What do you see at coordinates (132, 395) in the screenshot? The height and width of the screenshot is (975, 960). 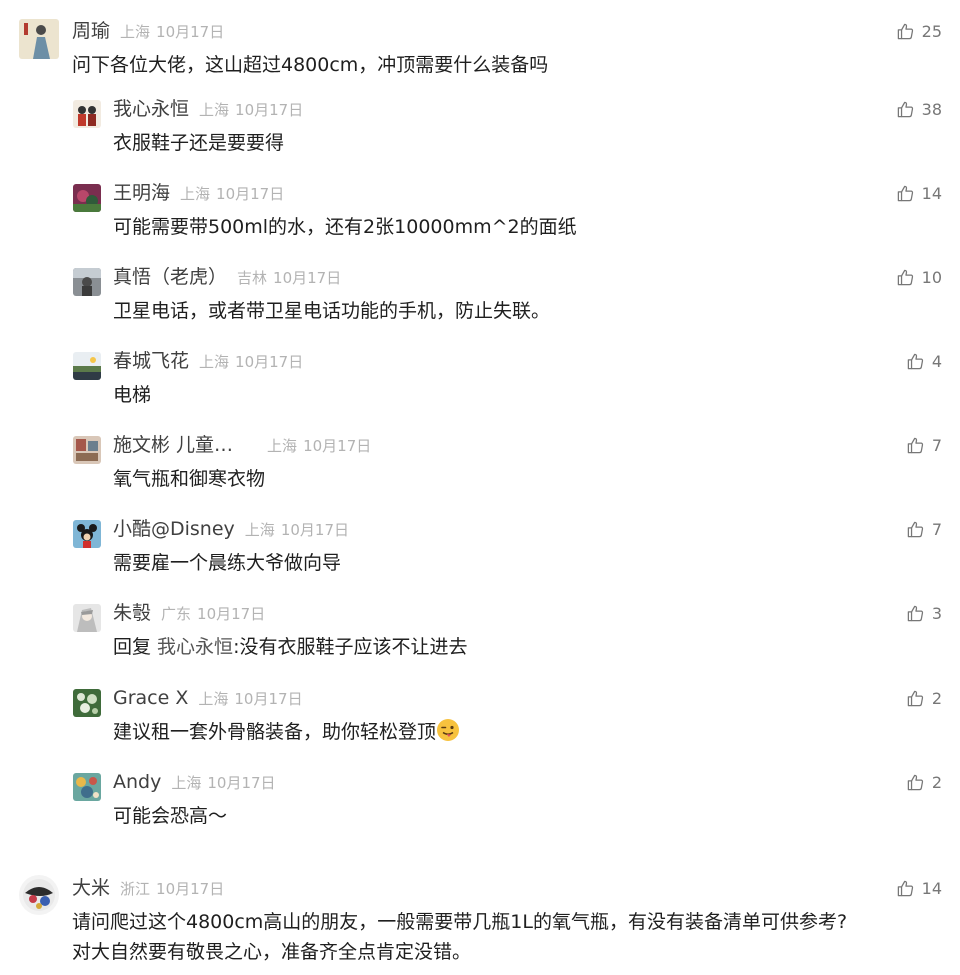 I see `comment-text: 电梯` at bounding box center [132, 395].